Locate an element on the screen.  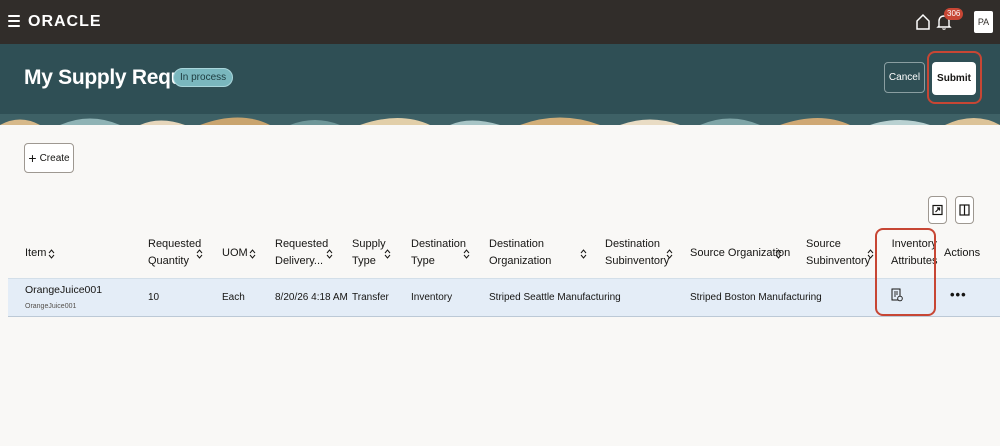
export-icon is located at coordinates (937, 210).